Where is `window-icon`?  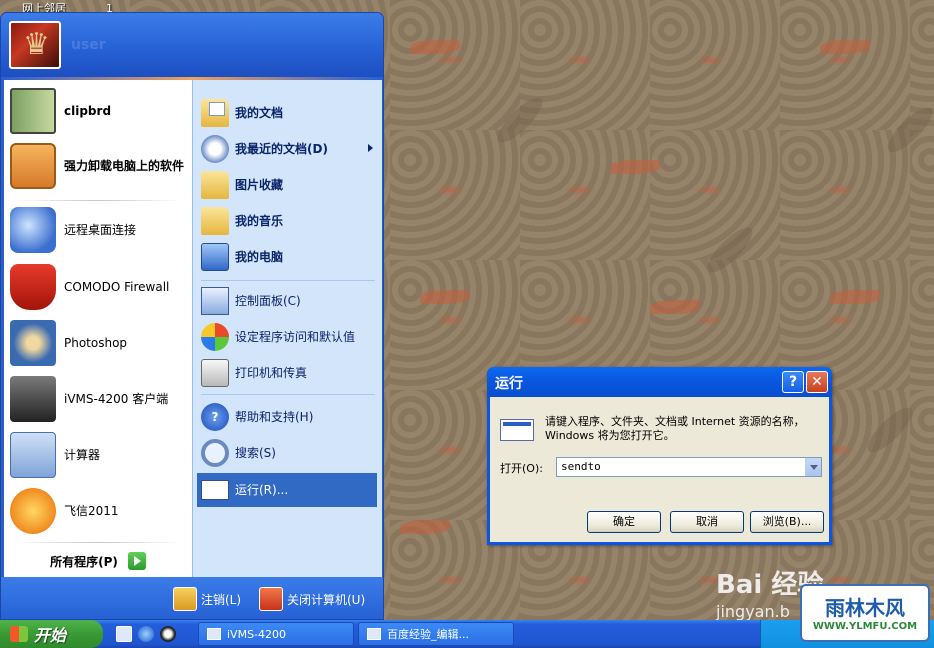
window-icon is located at coordinates (374, 634).